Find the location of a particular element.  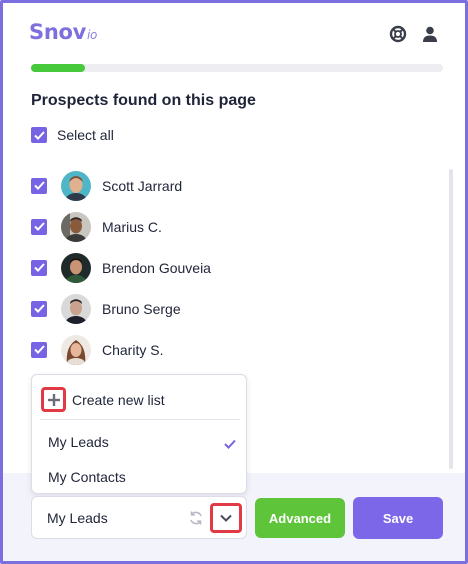

prospect-row: Marius C. is located at coordinates (221, 226).